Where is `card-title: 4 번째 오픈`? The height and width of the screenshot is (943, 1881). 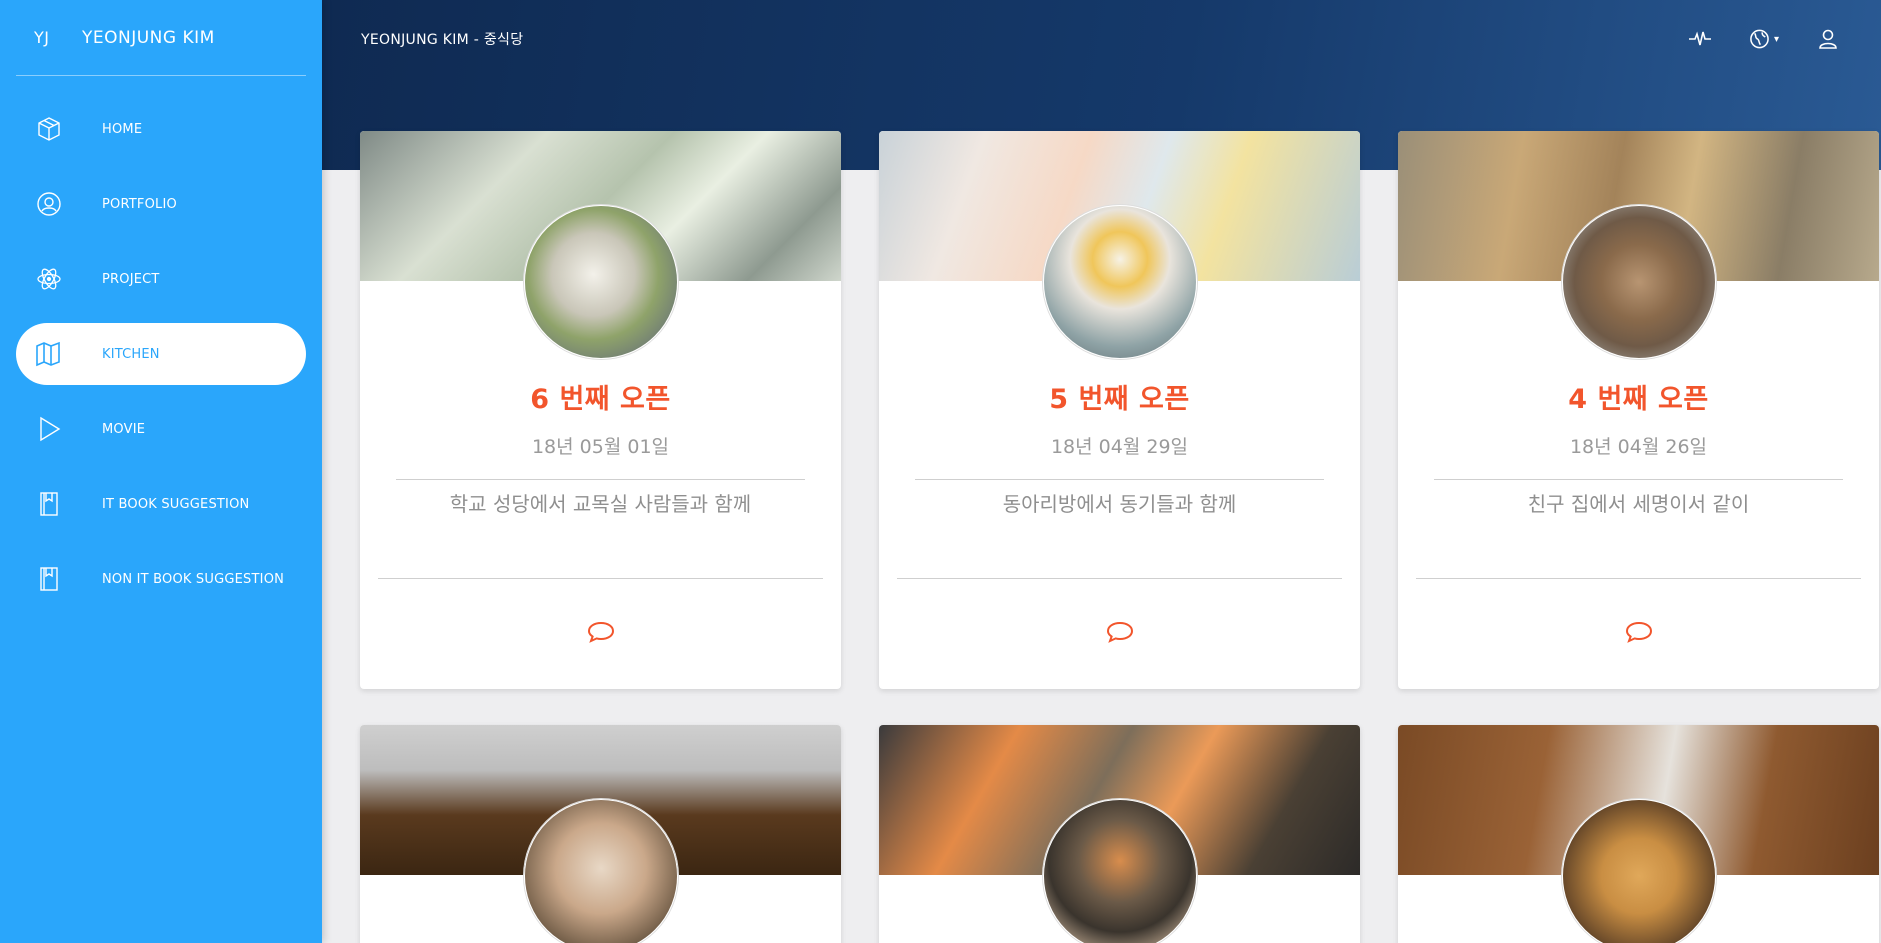 card-title: 4 번째 오픈 is located at coordinates (1638, 399).